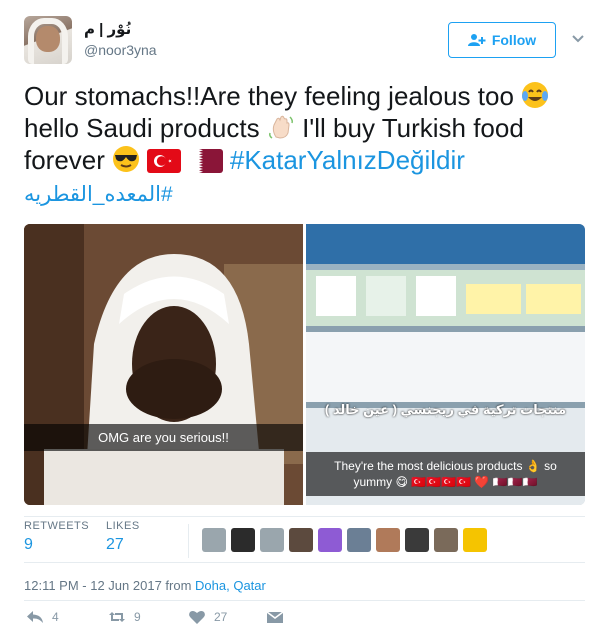 The width and height of the screenshot is (600, 642). Describe the element at coordinates (578, 38) in the screenshot. I see `chevron-down-icon` at that location.